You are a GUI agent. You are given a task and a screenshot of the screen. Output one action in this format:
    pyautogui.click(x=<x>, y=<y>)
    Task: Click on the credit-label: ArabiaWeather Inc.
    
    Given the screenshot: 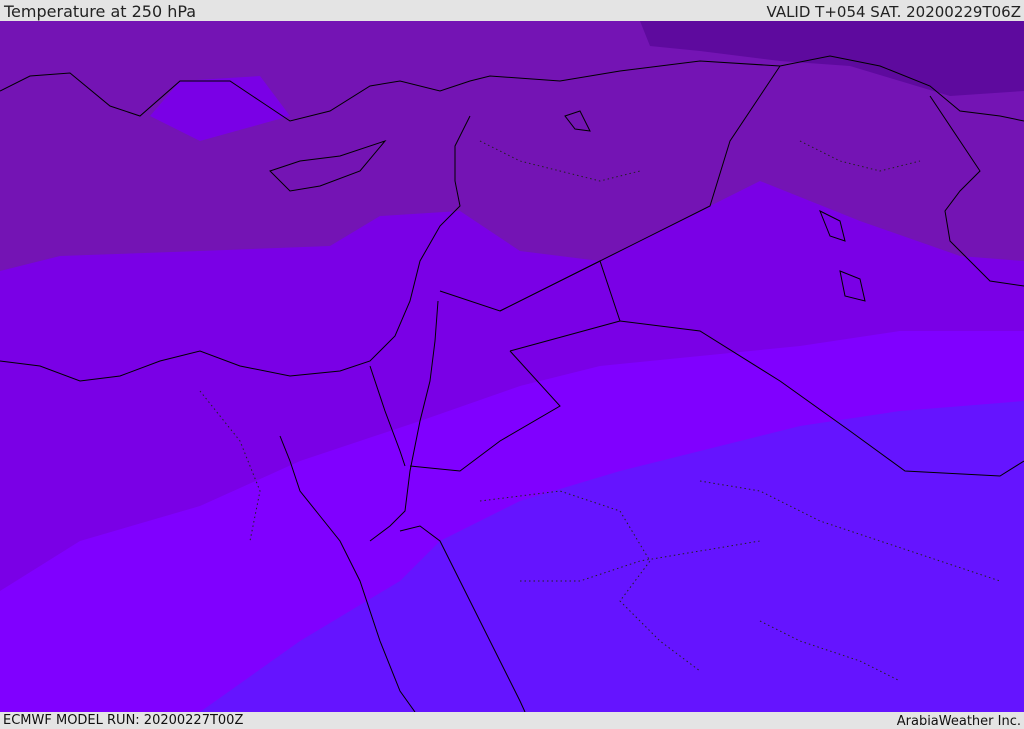 What is the action you would take?
    pyautogui.click(x=958, y=721)
    